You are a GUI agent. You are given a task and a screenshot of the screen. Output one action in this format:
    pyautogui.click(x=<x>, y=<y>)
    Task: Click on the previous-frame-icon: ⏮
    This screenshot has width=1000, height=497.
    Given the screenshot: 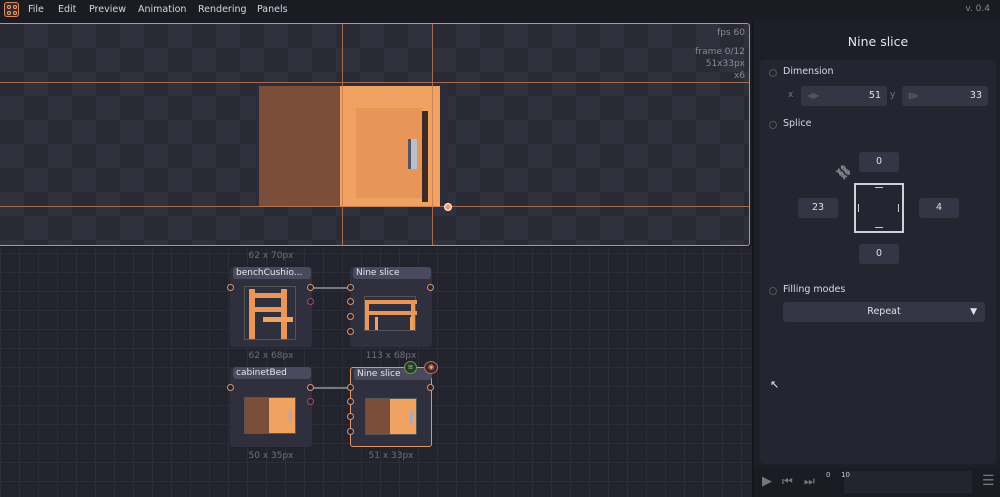 What is the action you would take?
    pyautogui.click(x=787, y=481)
    